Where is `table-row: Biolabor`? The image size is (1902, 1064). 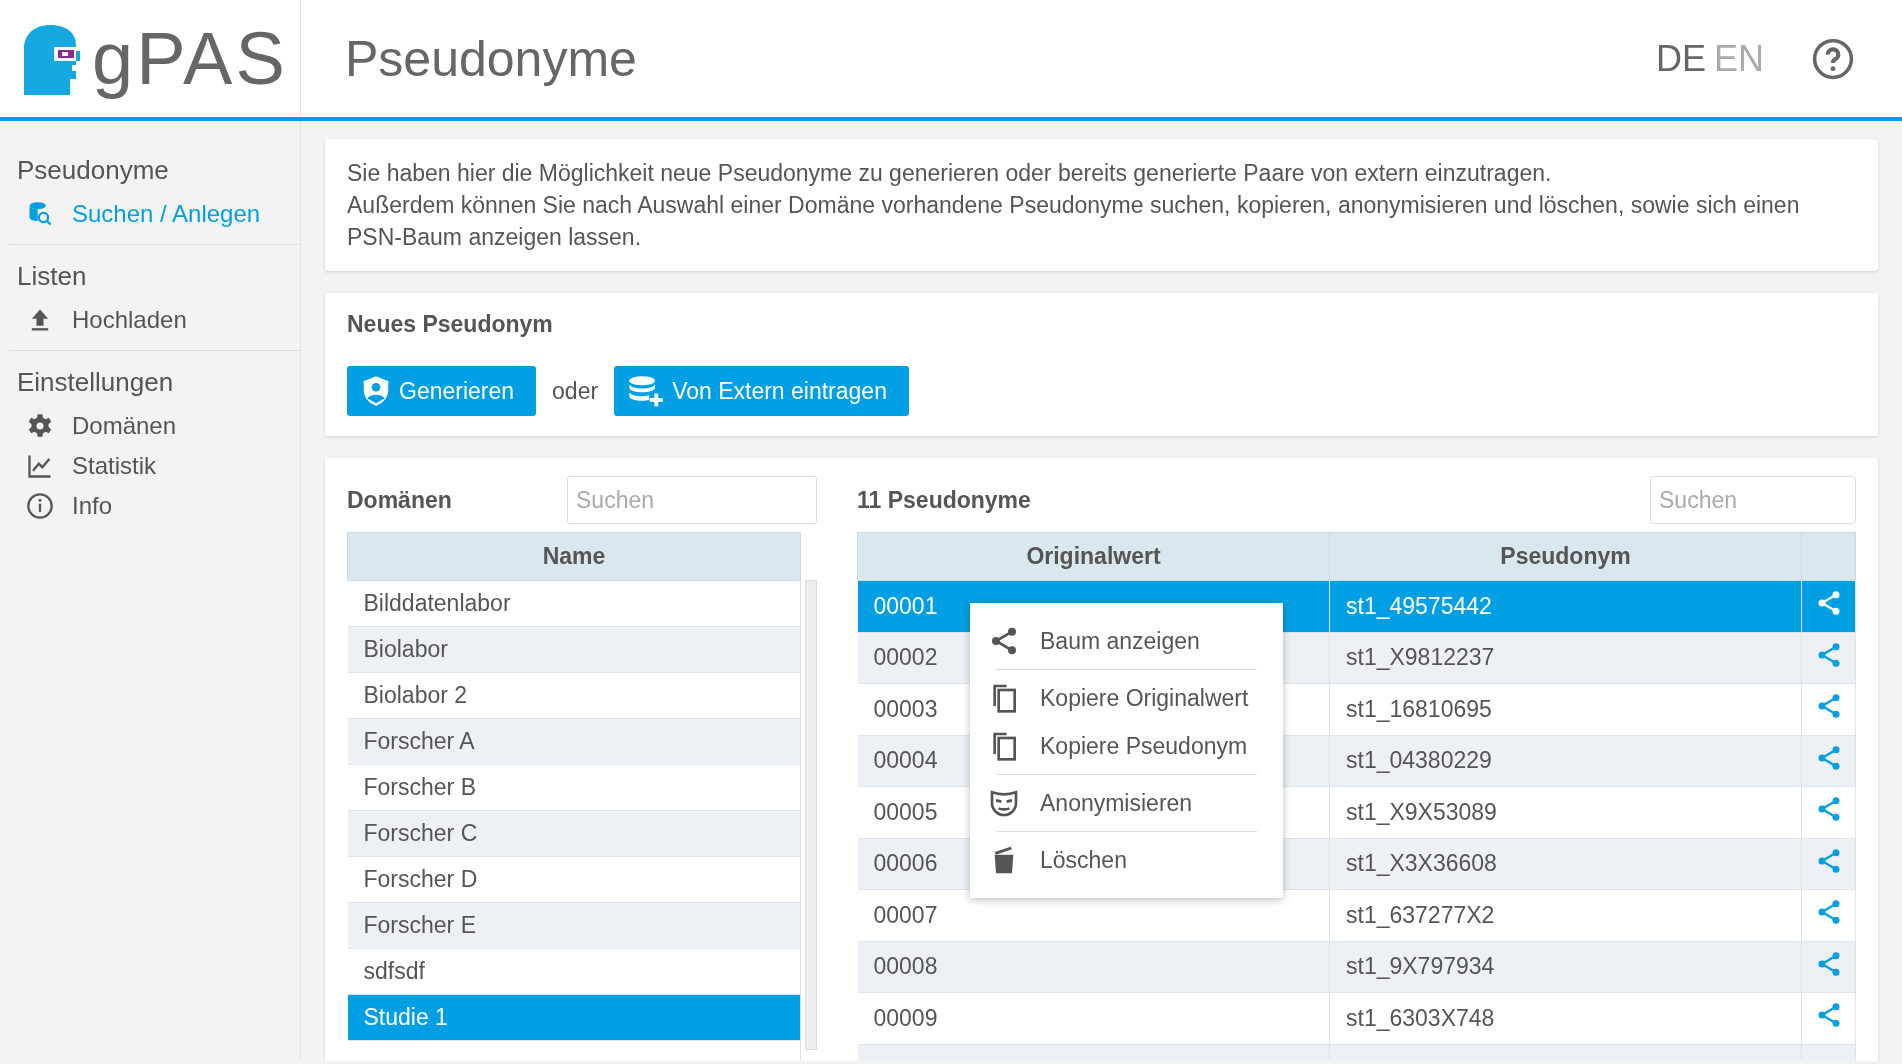 table-row: Biolabor is located at coordinates (574, 649).